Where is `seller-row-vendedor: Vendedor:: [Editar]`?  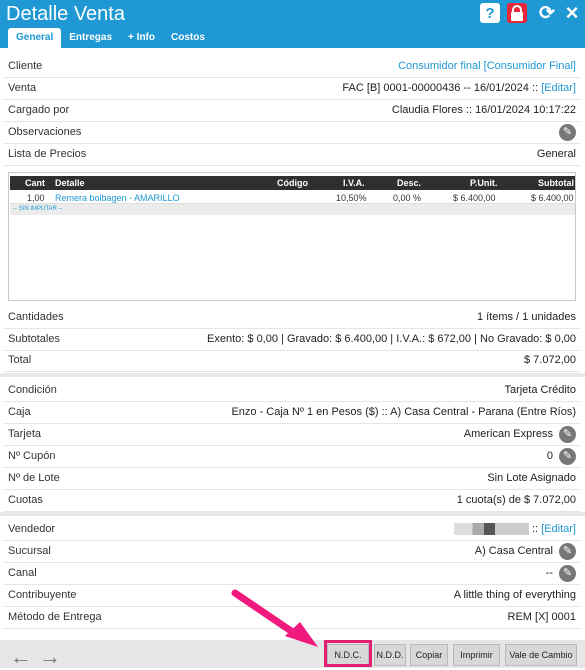 seller-row-vendedor: Vendedor:: [Editar] is located at coordinates (292, 530).